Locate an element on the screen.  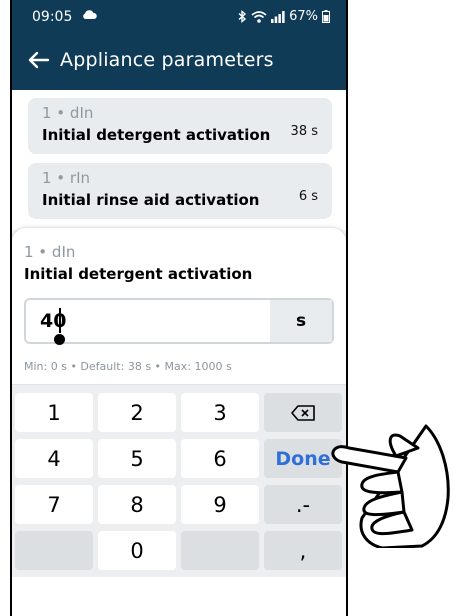
range-hint: Min: 0 s • Default: 38 s • Max: 1000 s is located at coordinates (128, 366).